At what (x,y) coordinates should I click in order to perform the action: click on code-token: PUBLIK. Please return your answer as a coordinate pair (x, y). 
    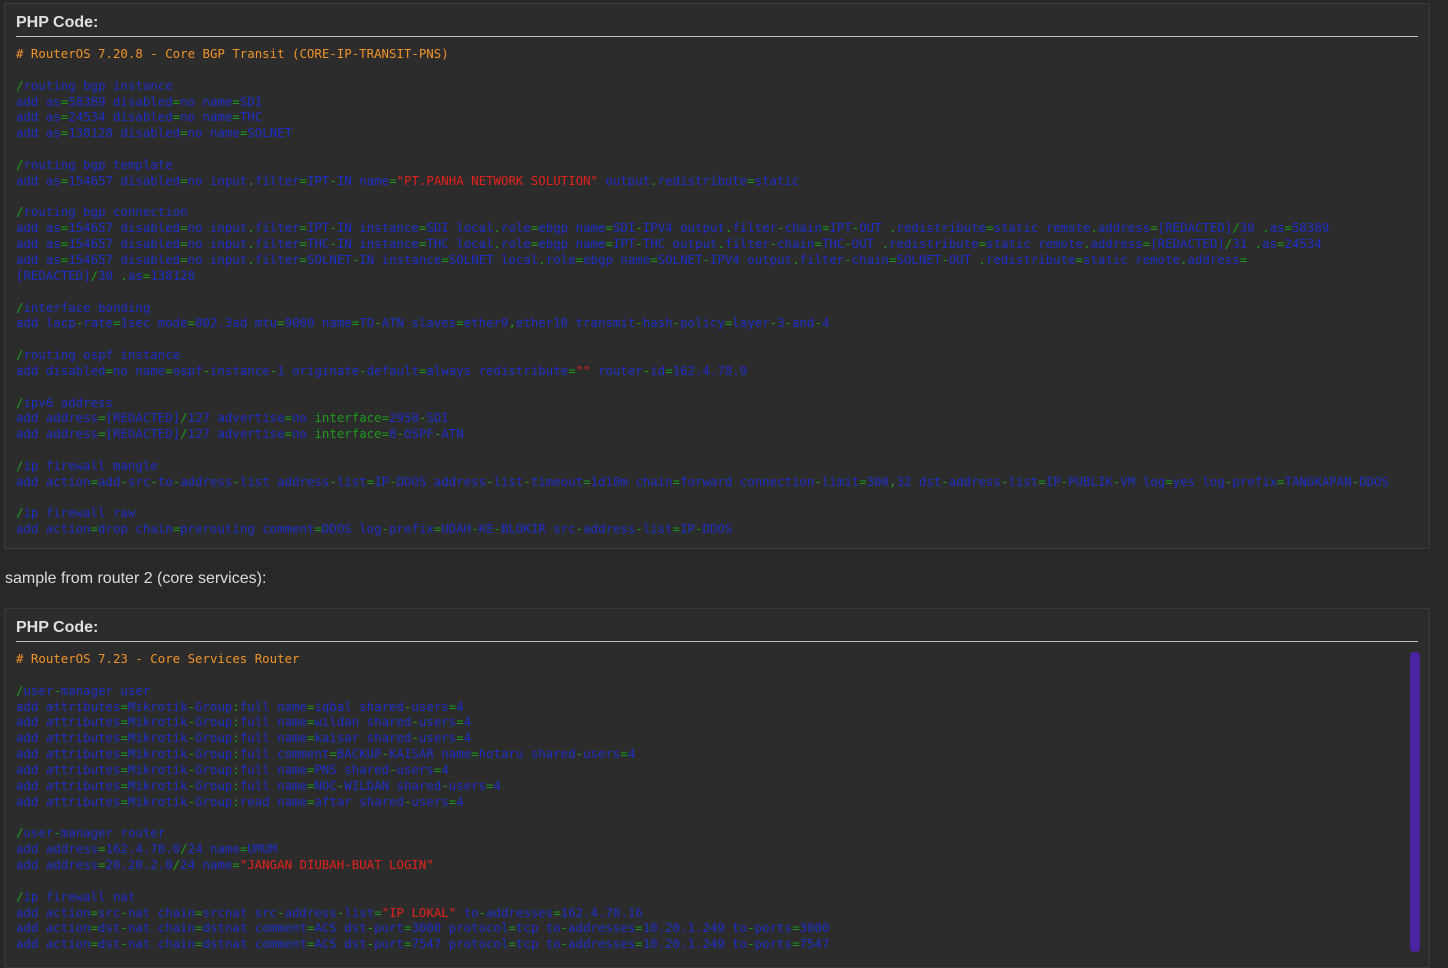
    Looking at the image, I should click on (1090, 481).